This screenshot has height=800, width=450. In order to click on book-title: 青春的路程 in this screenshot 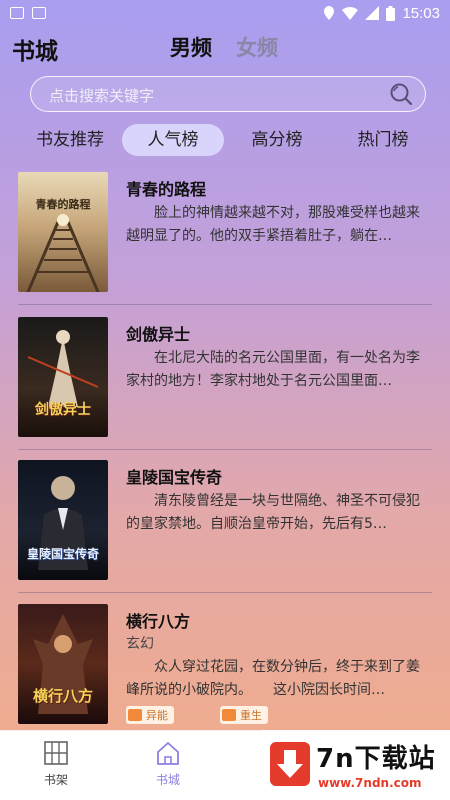, I will do `click(166, 189)`.